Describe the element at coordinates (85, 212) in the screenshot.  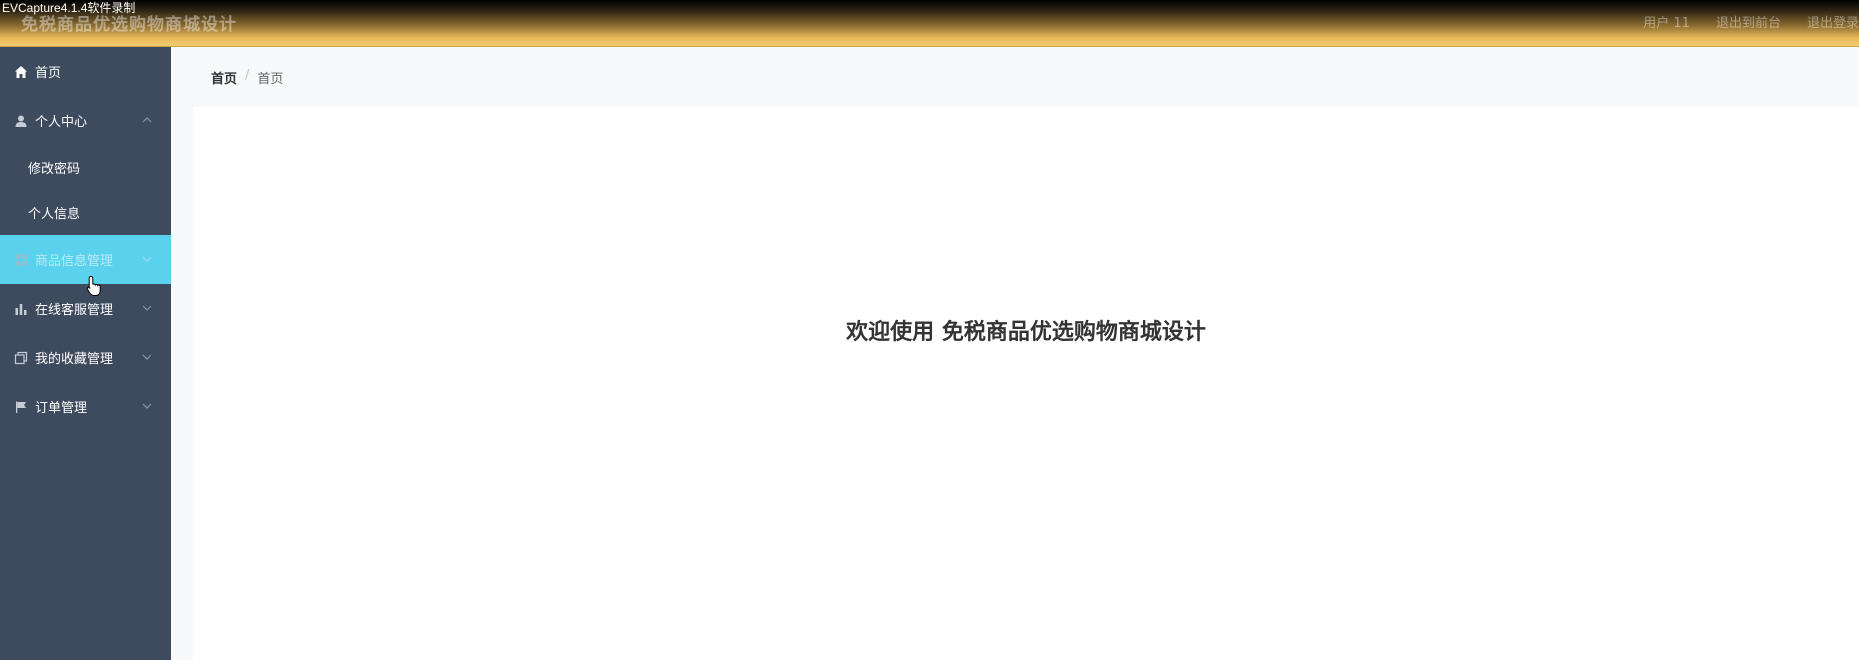
I see `sidebar-subitem-personal-info: 个人信息` at that location.